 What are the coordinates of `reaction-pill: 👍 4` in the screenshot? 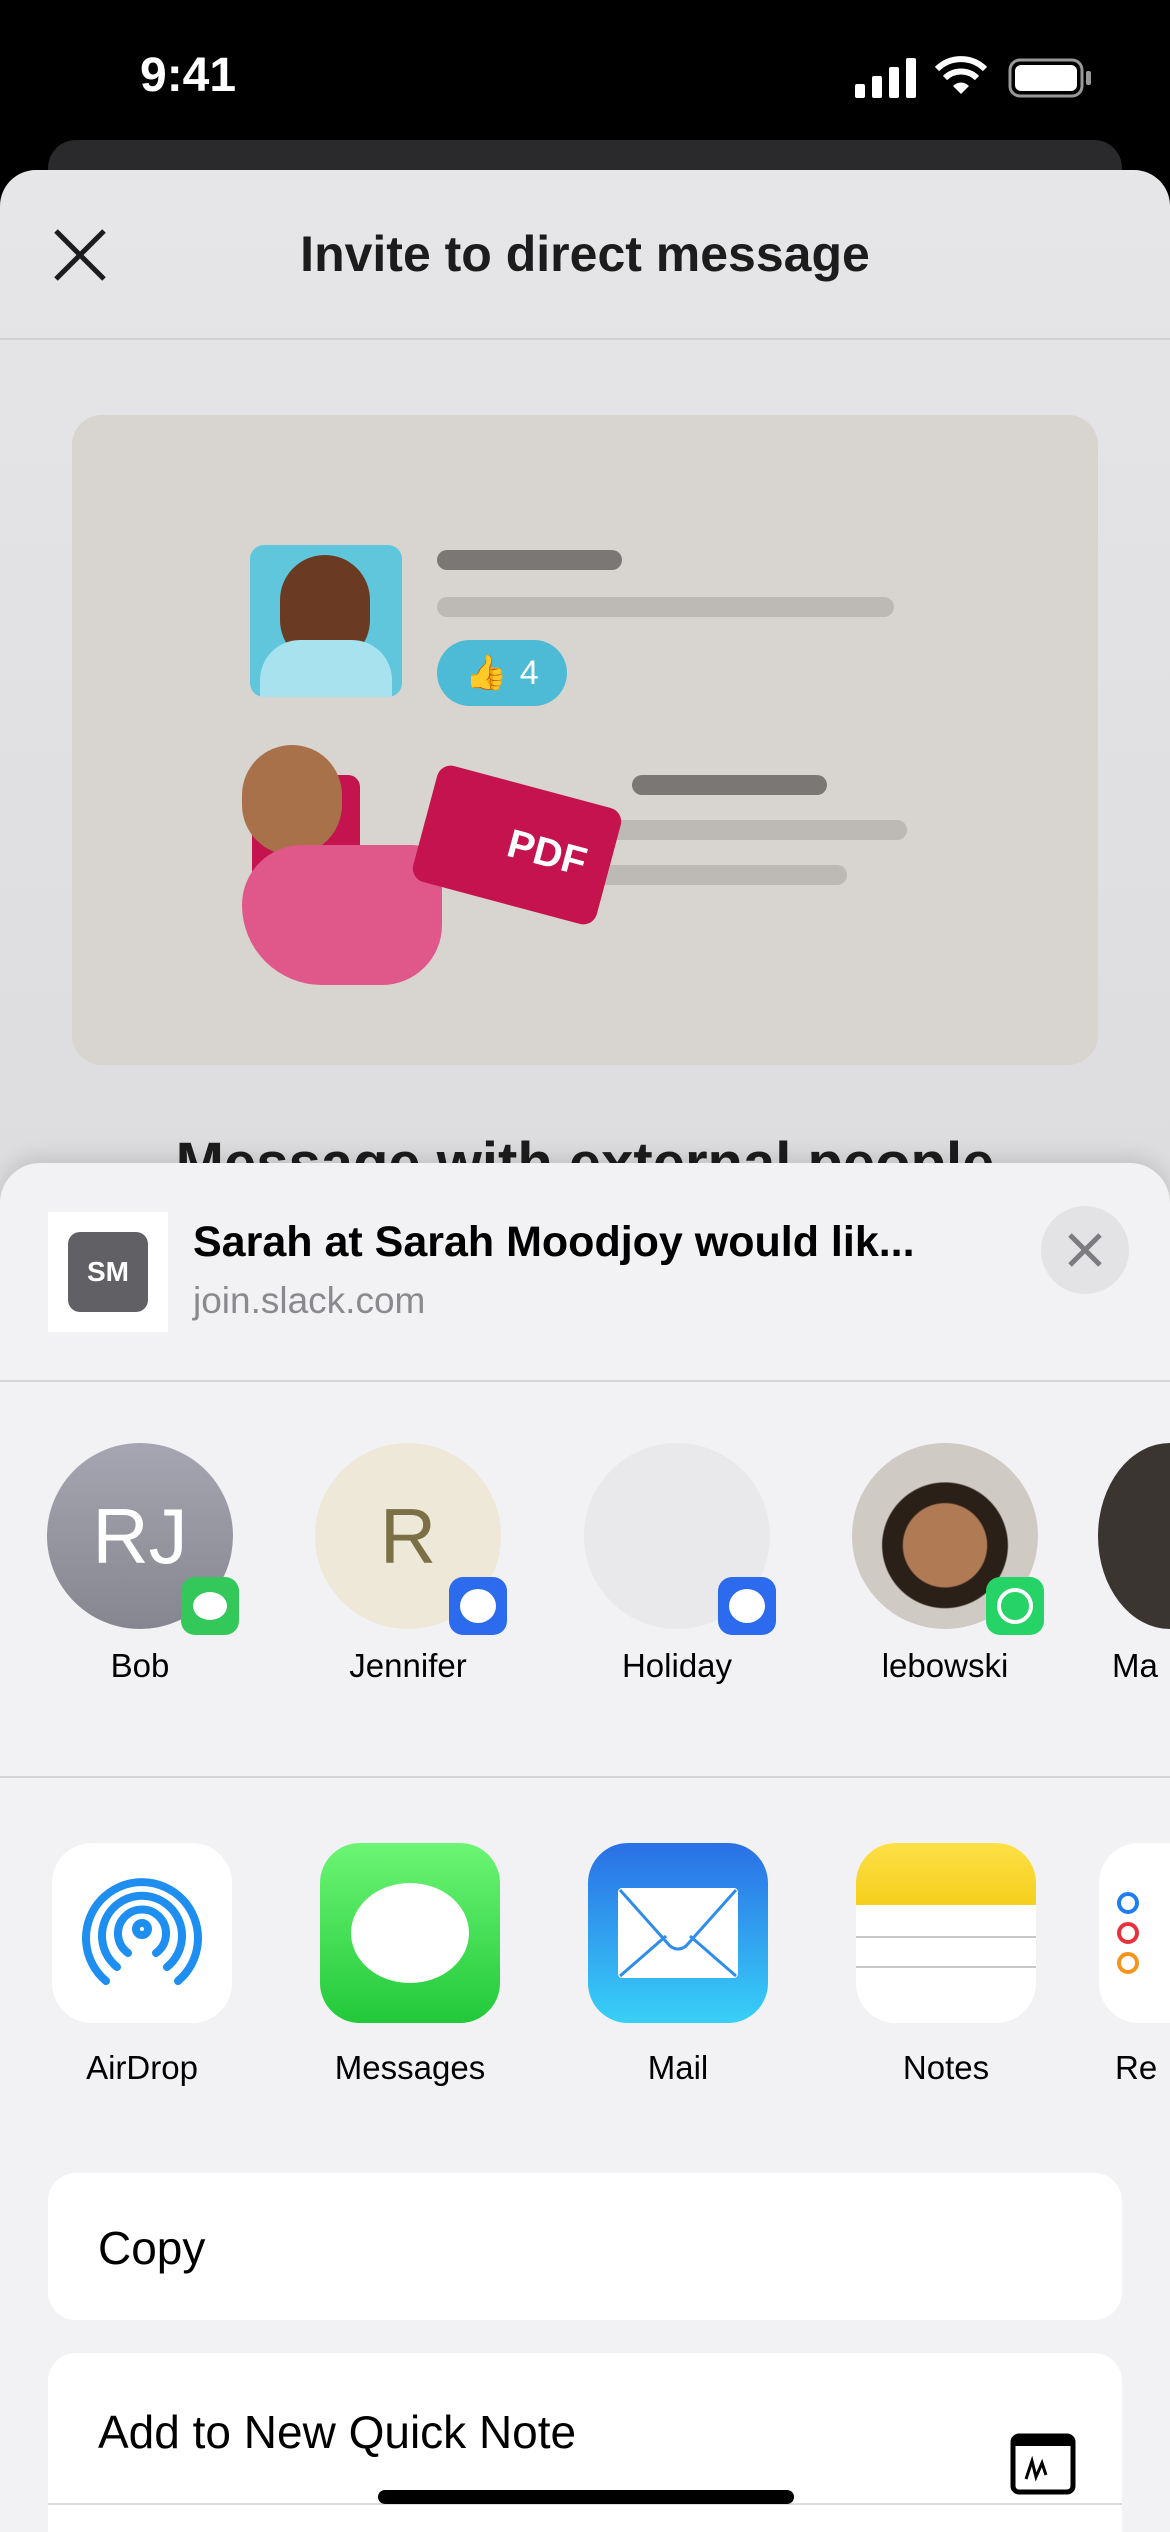 It's located at (502, 673).